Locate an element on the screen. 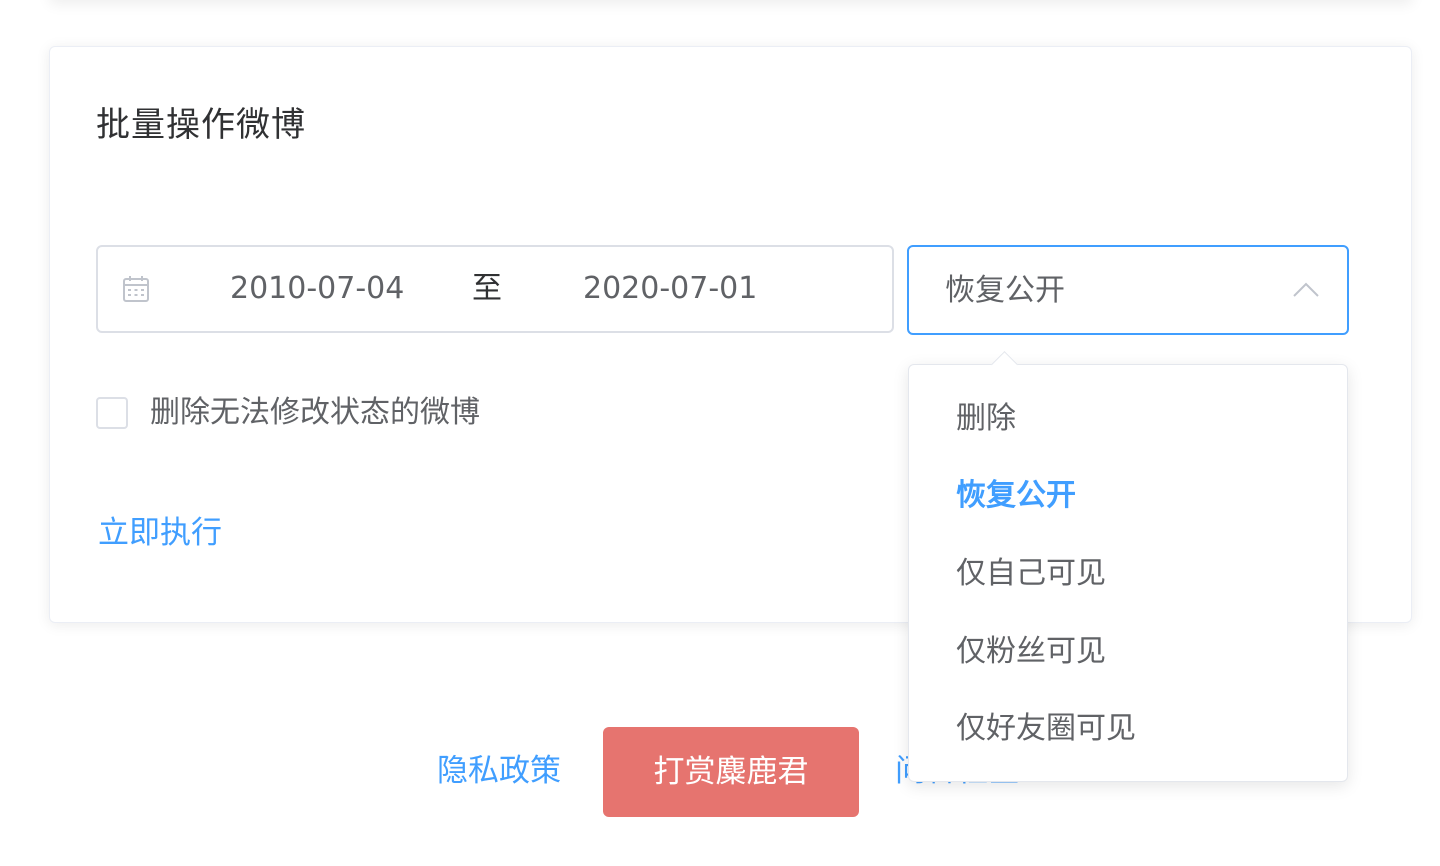  action-select: 恢复公开 is located at coordinates (1128, 290).